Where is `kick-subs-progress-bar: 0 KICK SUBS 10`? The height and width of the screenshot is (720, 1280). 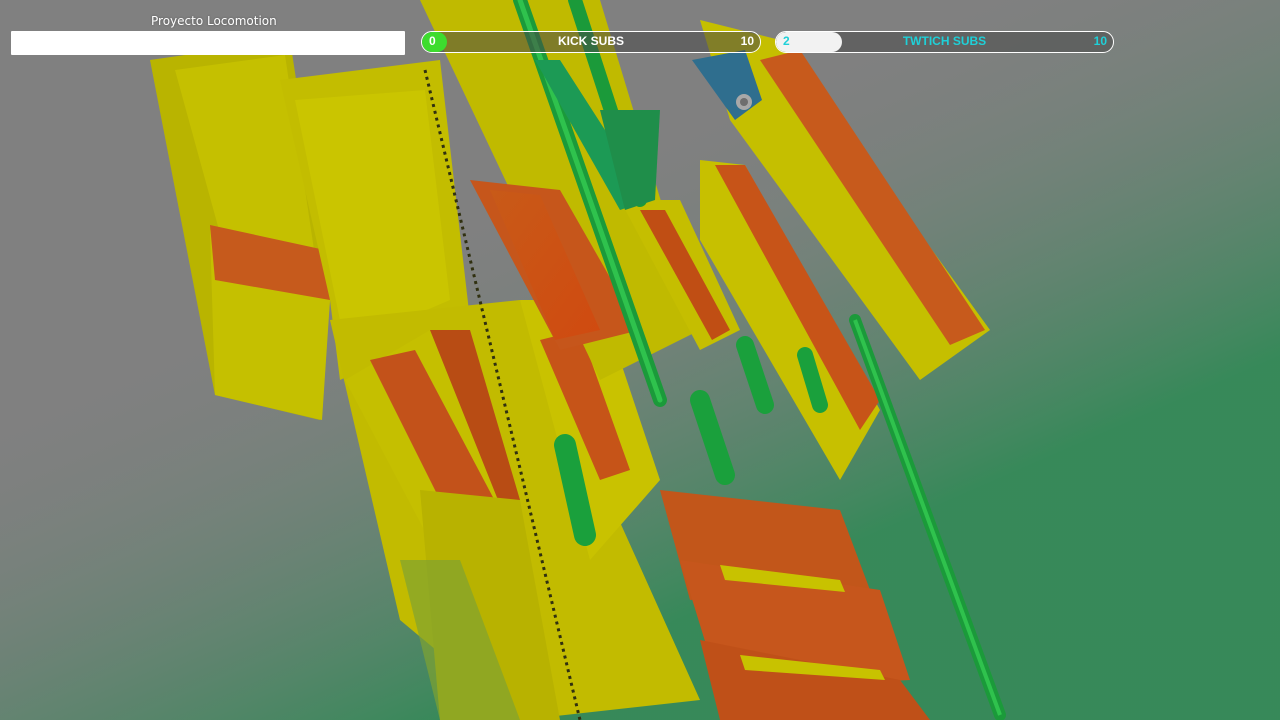
kick-subs-progress-bar: 0 KICK SUBS 10 is located at coordinates (591, 42).